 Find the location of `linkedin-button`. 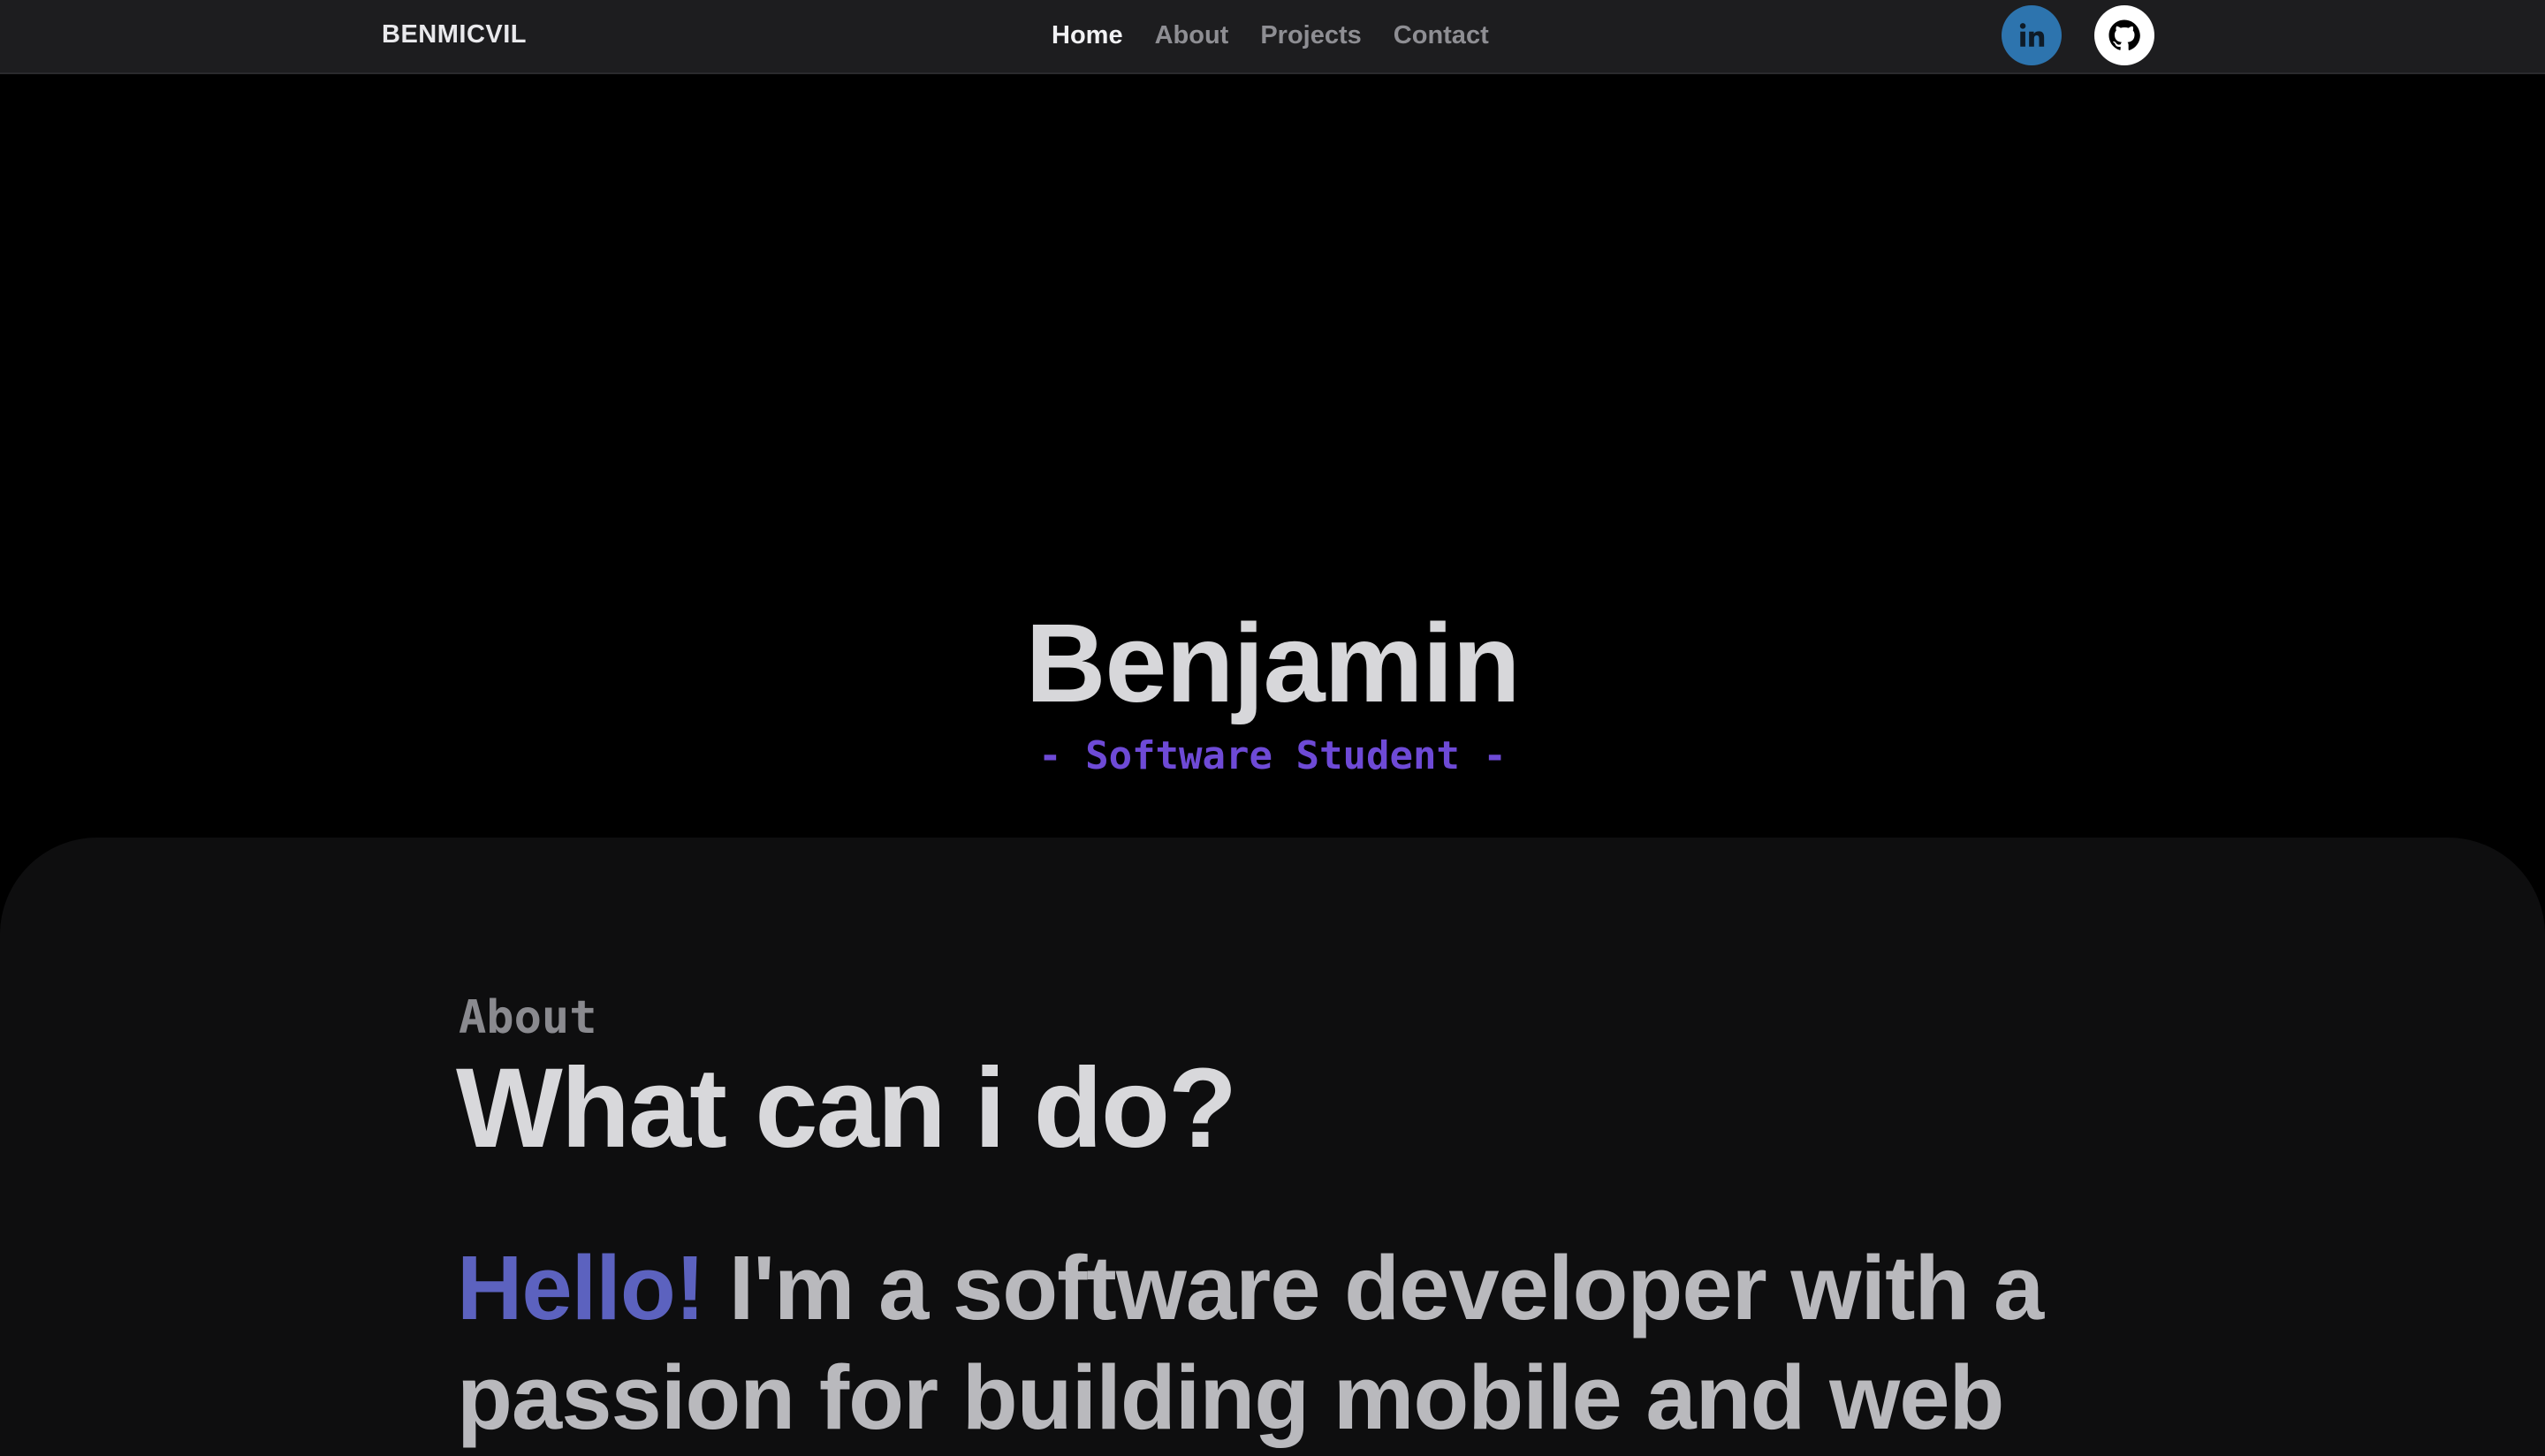

linkedin-button is located at coordinates (2032, 35).